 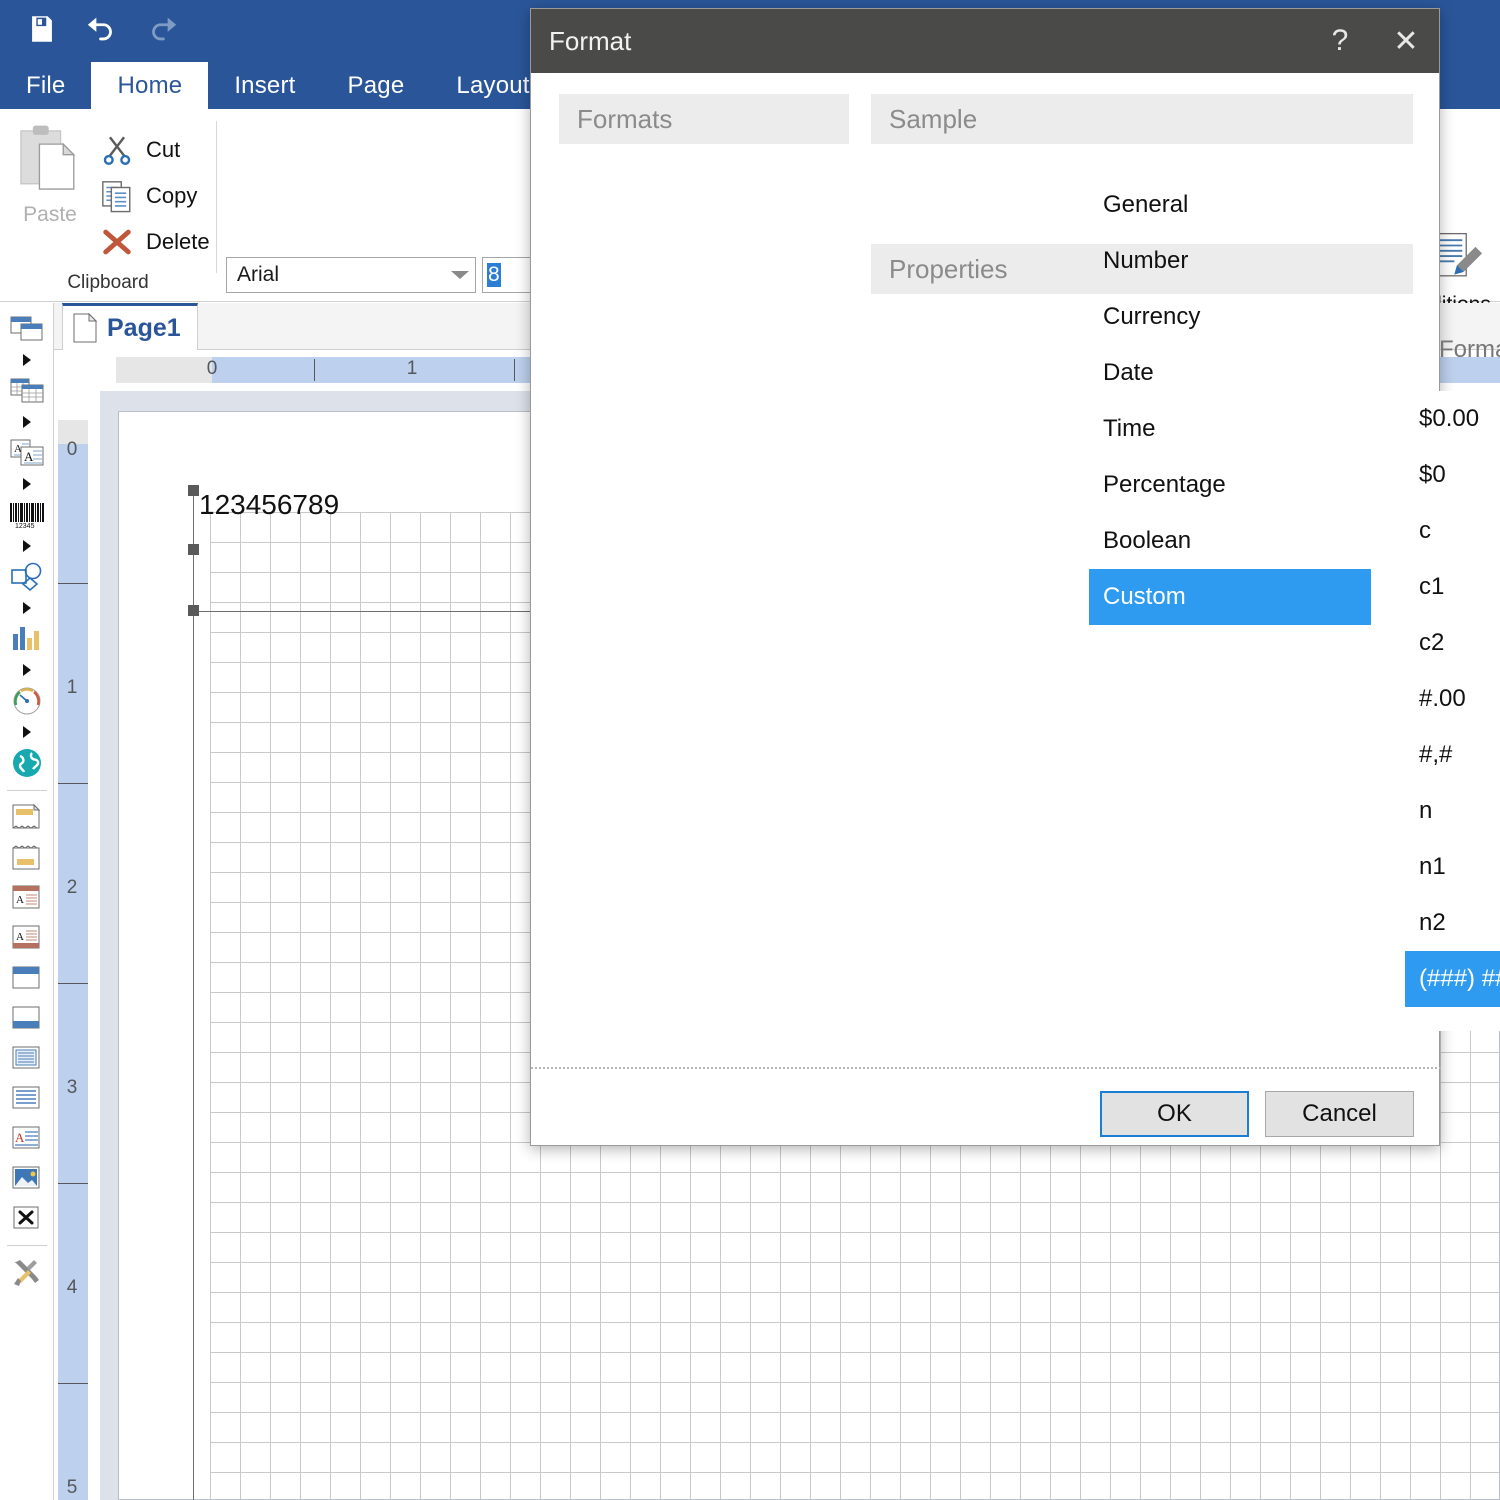 I want to click on mask-preset-item: n2, so click(x=1452, y=923).